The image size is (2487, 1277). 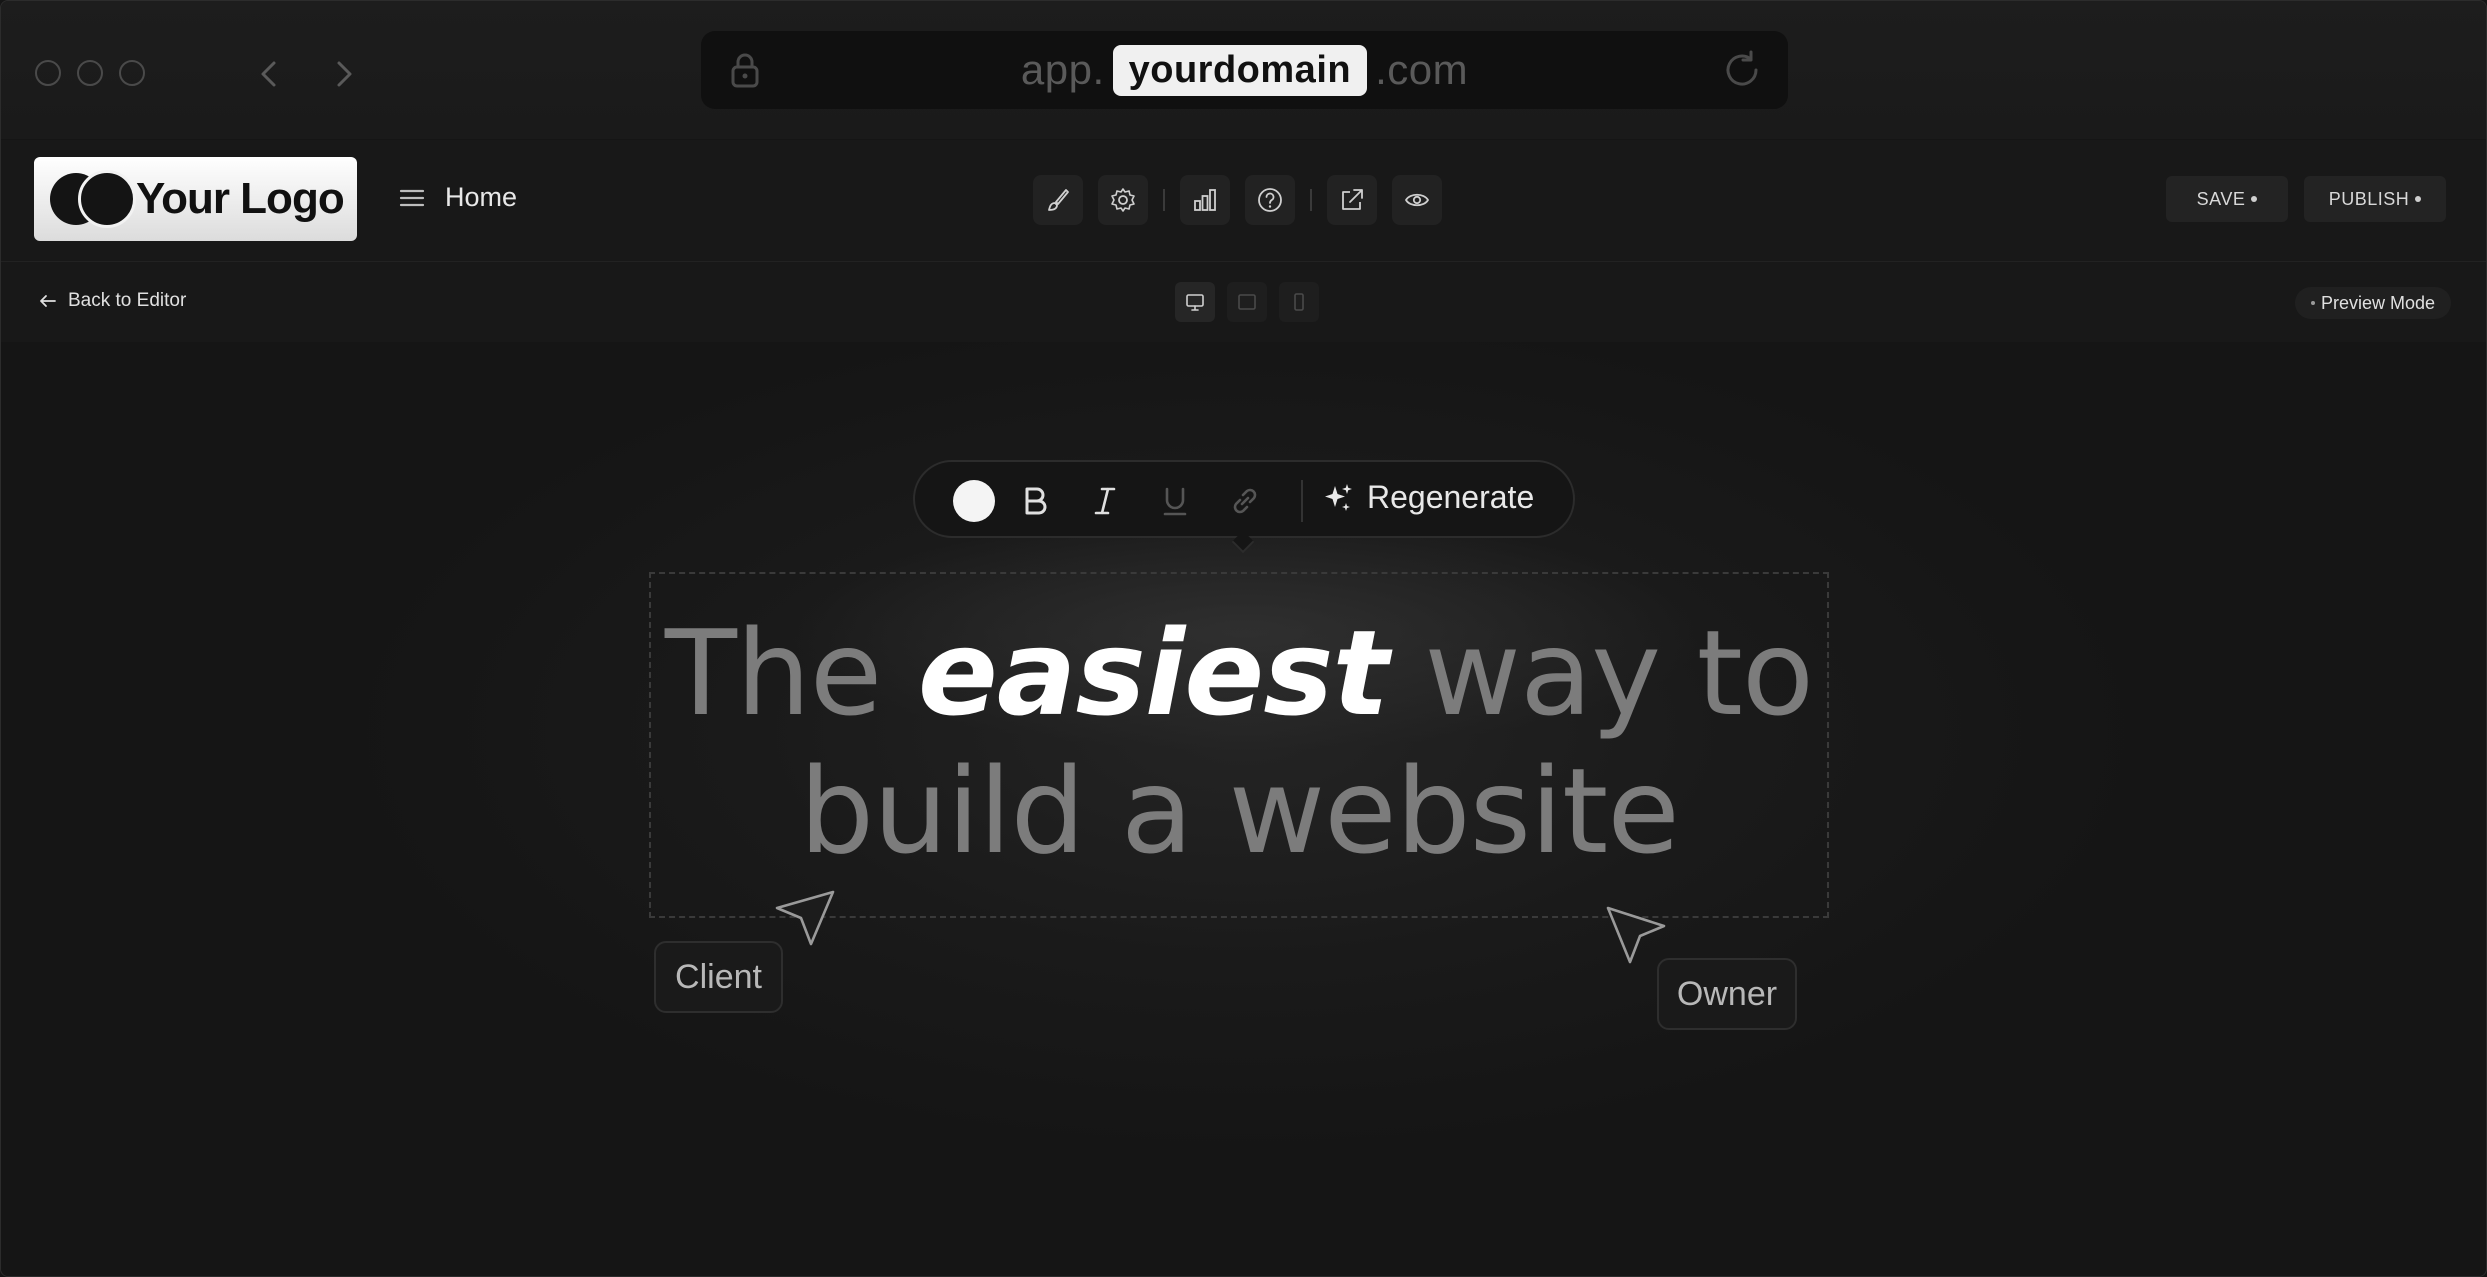 I want to click on external-link-icon, so click(x=1352, y=199).